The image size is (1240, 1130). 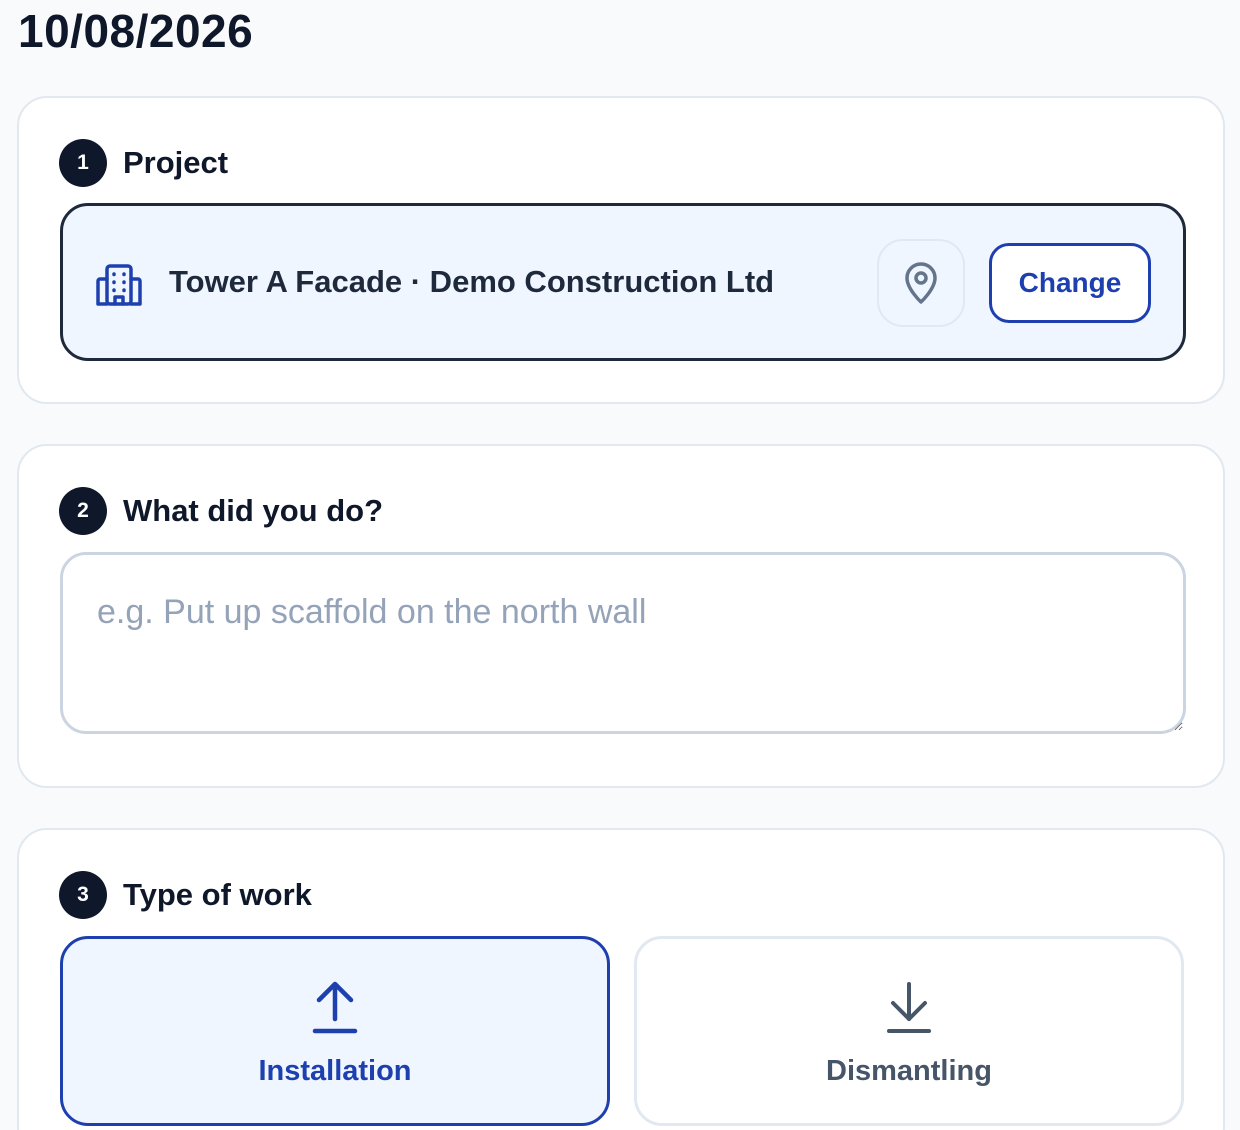 I want to click on project-name: Tower A Facade · Demo Construction Ltd, so click(x=472, y=281).